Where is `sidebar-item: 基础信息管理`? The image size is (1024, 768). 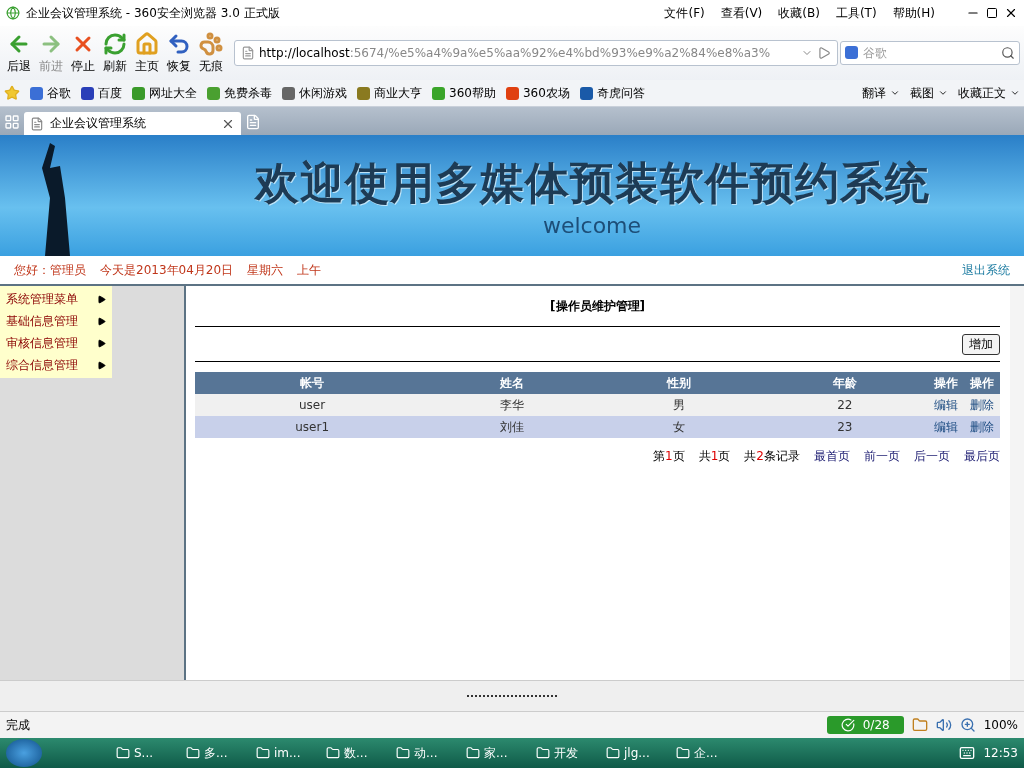 sidebar-item: 基础信息管理 is located at coordinates (56, 321).